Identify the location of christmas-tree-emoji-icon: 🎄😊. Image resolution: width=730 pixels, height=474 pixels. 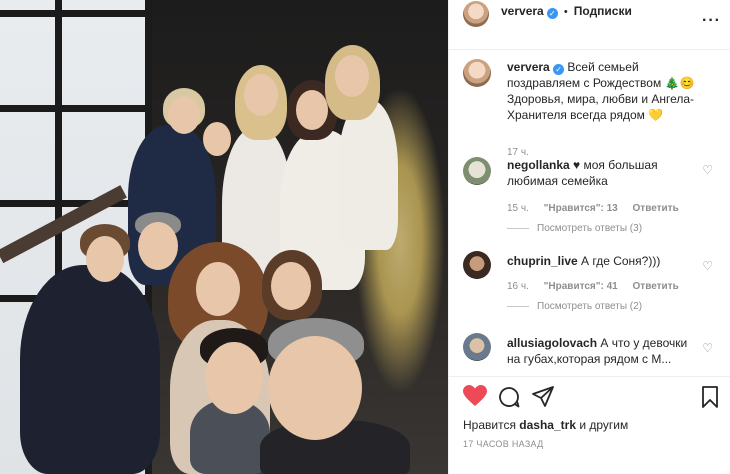
(679, 83).